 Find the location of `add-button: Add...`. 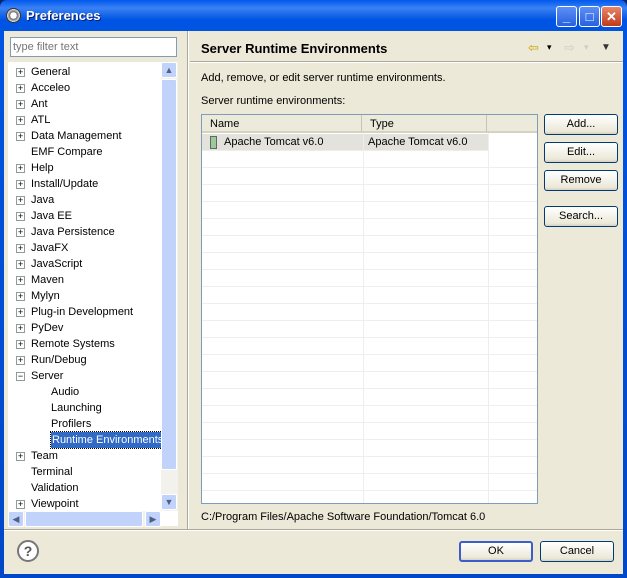

add-button: Add... is located at coordinates (581, 124).